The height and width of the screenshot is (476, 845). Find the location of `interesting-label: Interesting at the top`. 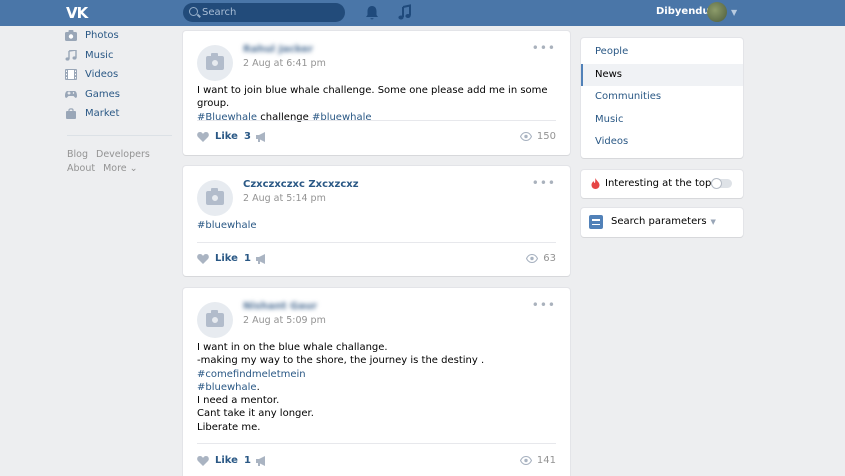

interesting-label: Interesting at the top is located at coordinates (658, 183).